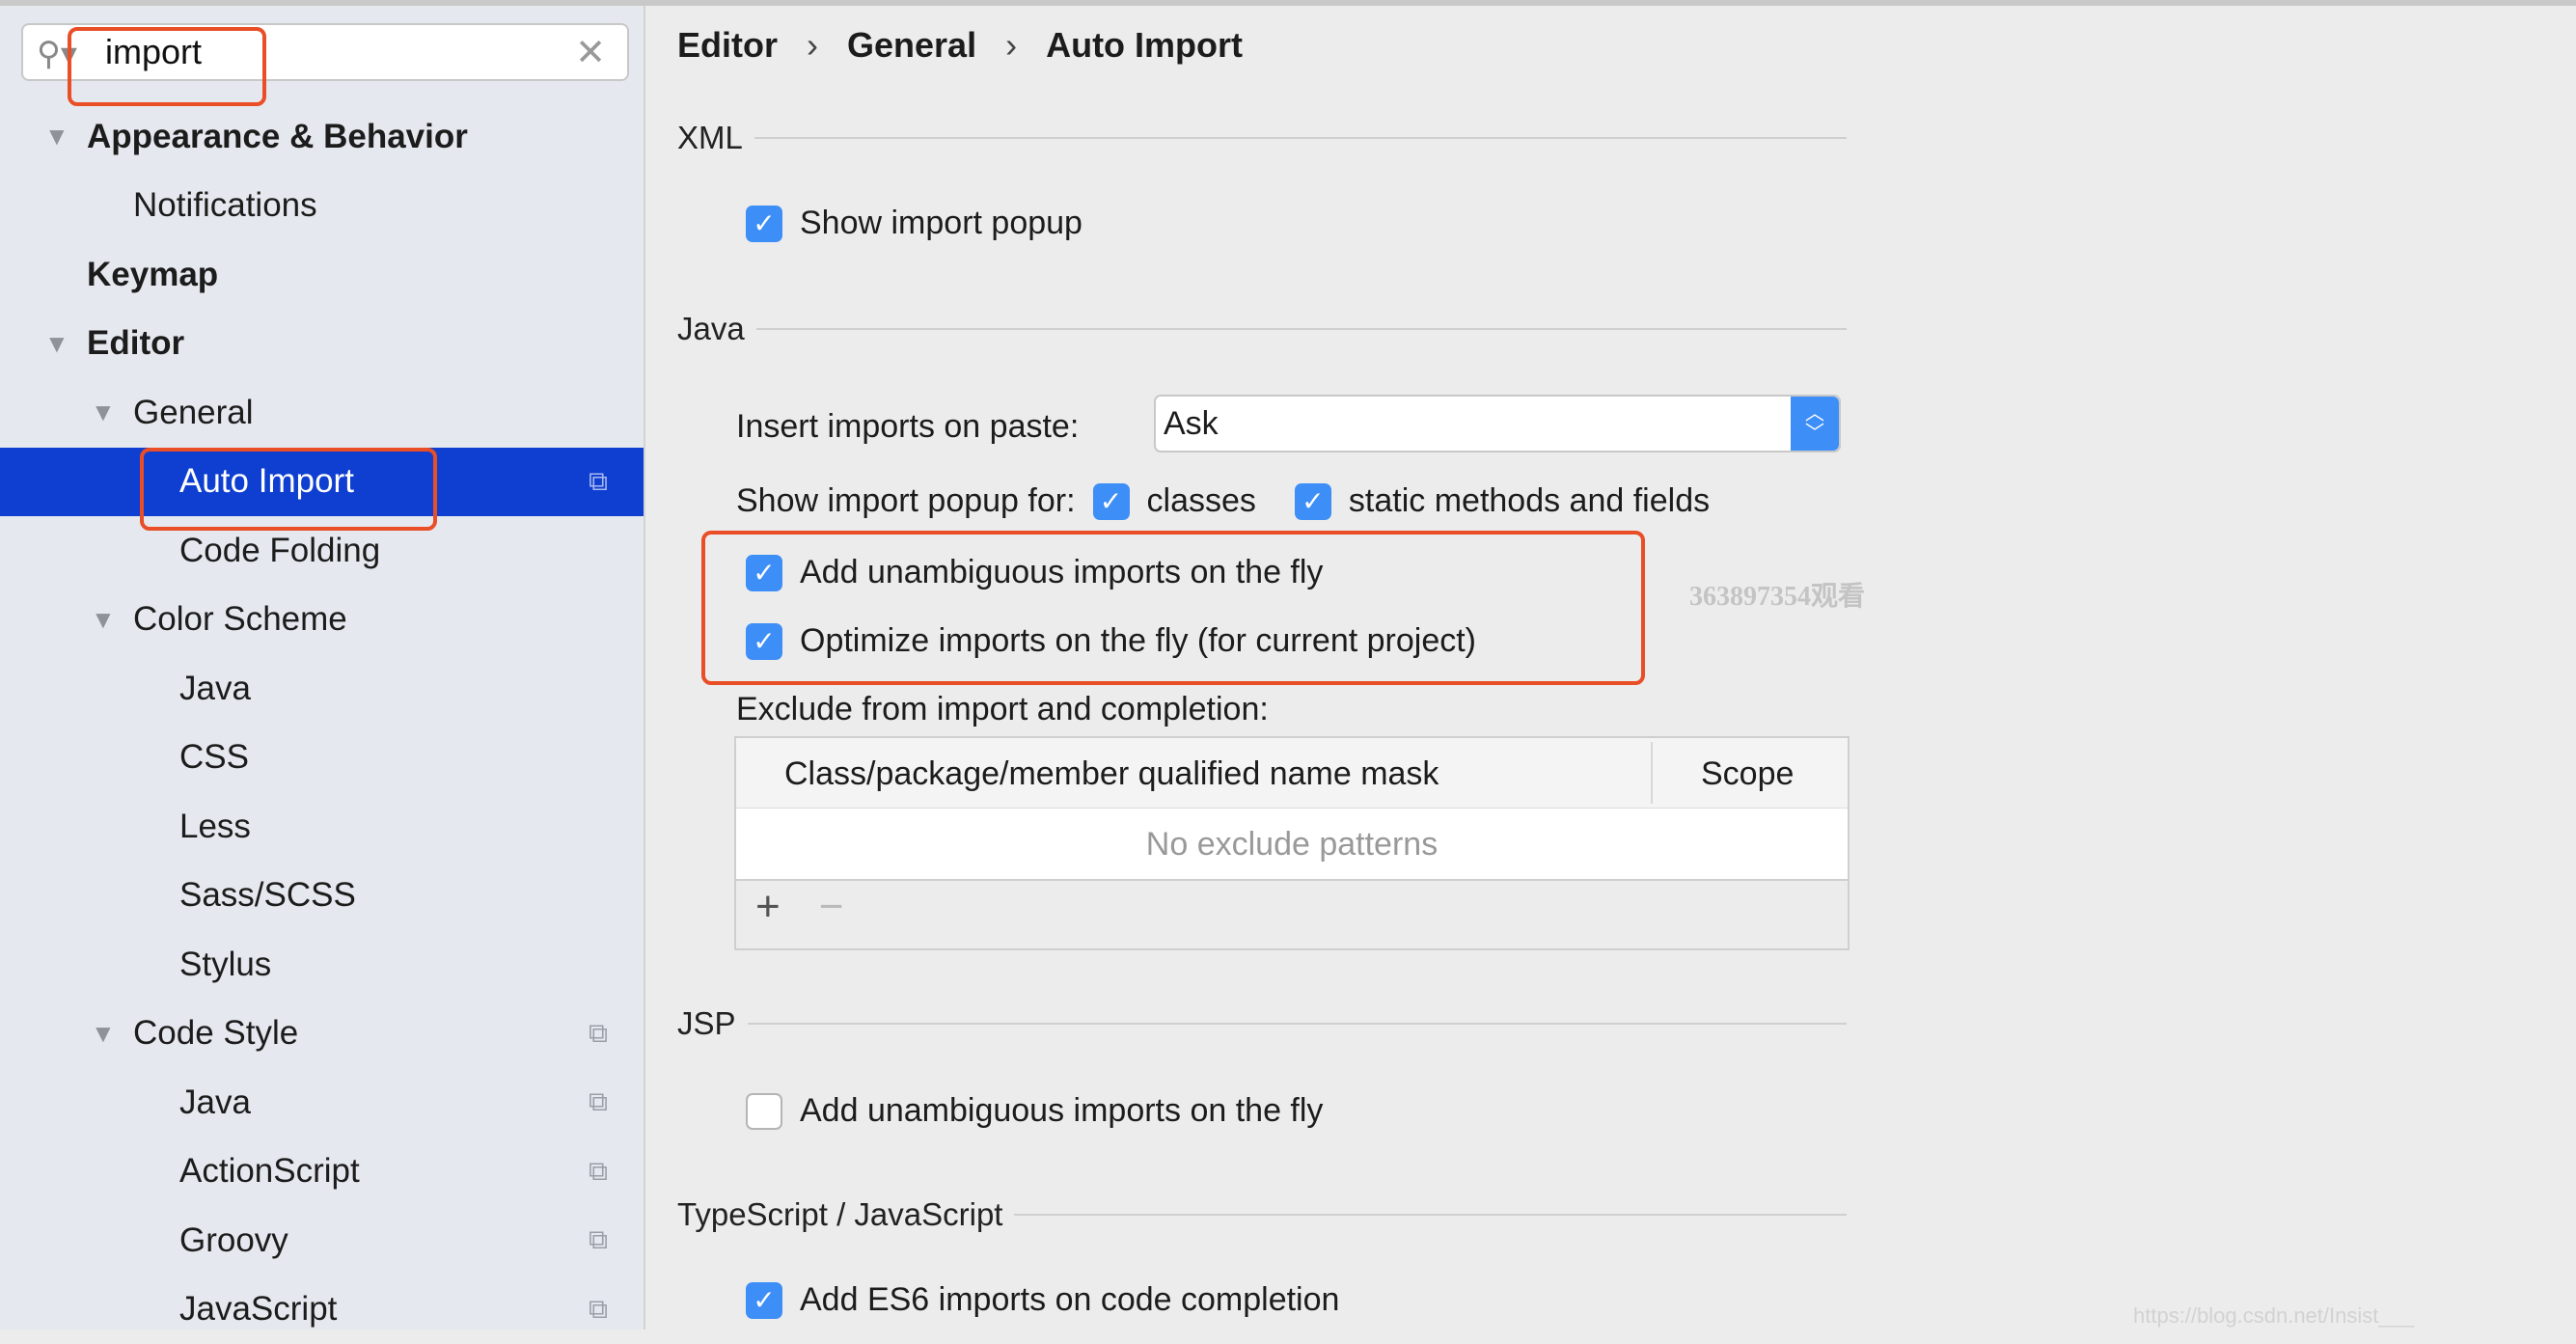 This screenshot has height=1344, width=2576. What do you see at coordinates (240, 619) in the screenshot?
I see `sidebar-item-label: Color Scheme` at bounding box center [240, 619].